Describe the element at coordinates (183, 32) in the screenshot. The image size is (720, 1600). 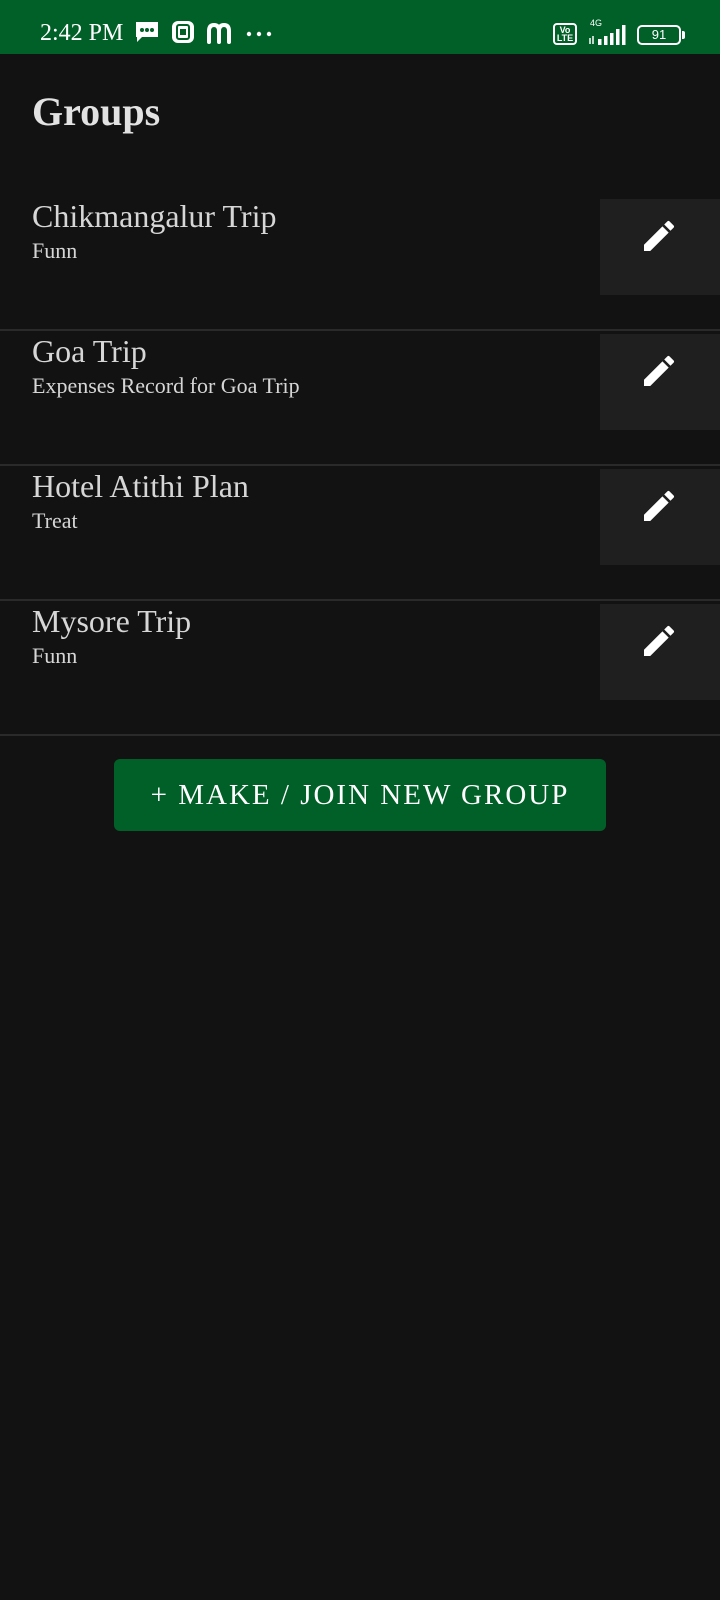
I see `app-icon` at that location.